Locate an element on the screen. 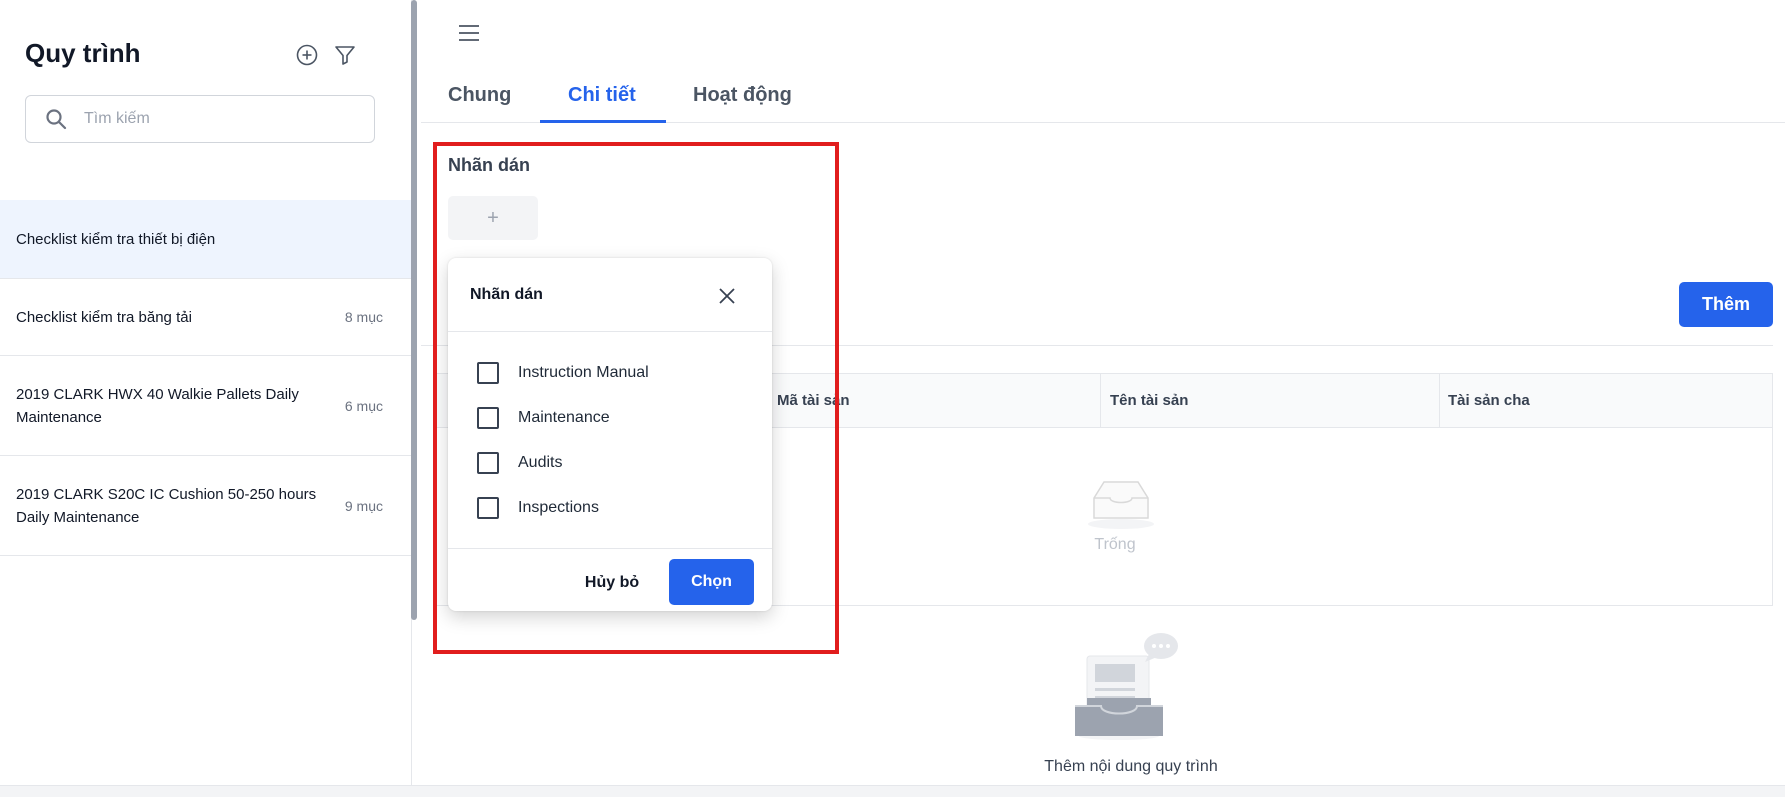 This screenshot has width=1785, height=797. search-box is located at coordinates (200, 119).